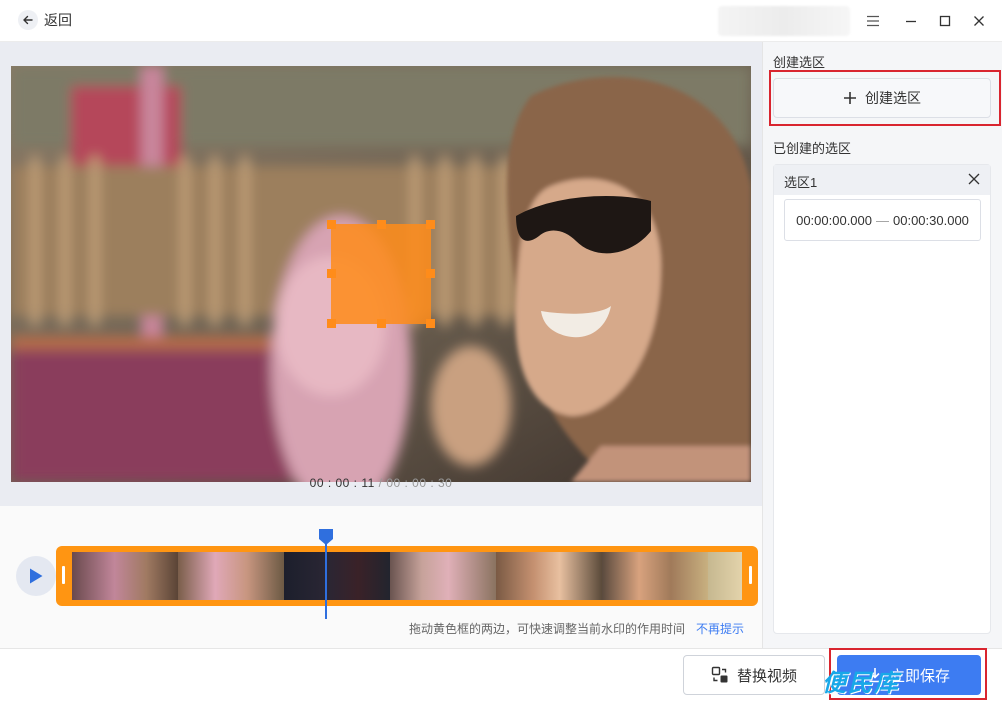  I want to click on created-section-title: 已创建的选区, so click(812, 148).